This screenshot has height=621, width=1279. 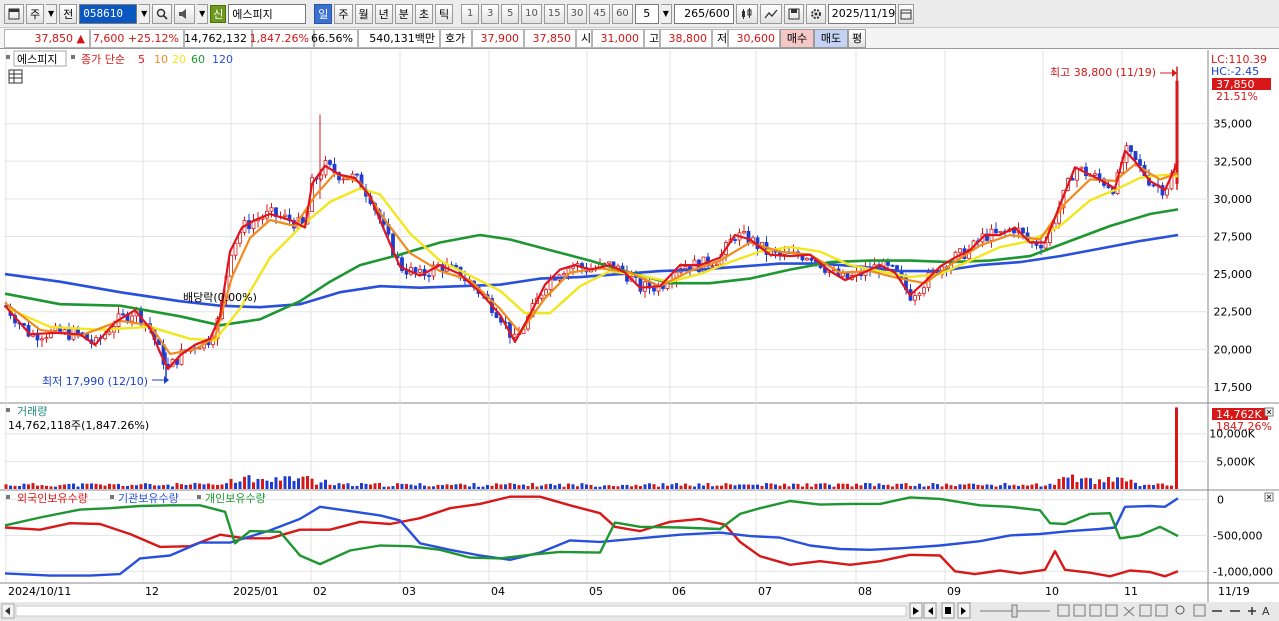 I want to click on table-icon, so click(x=15, y=76).